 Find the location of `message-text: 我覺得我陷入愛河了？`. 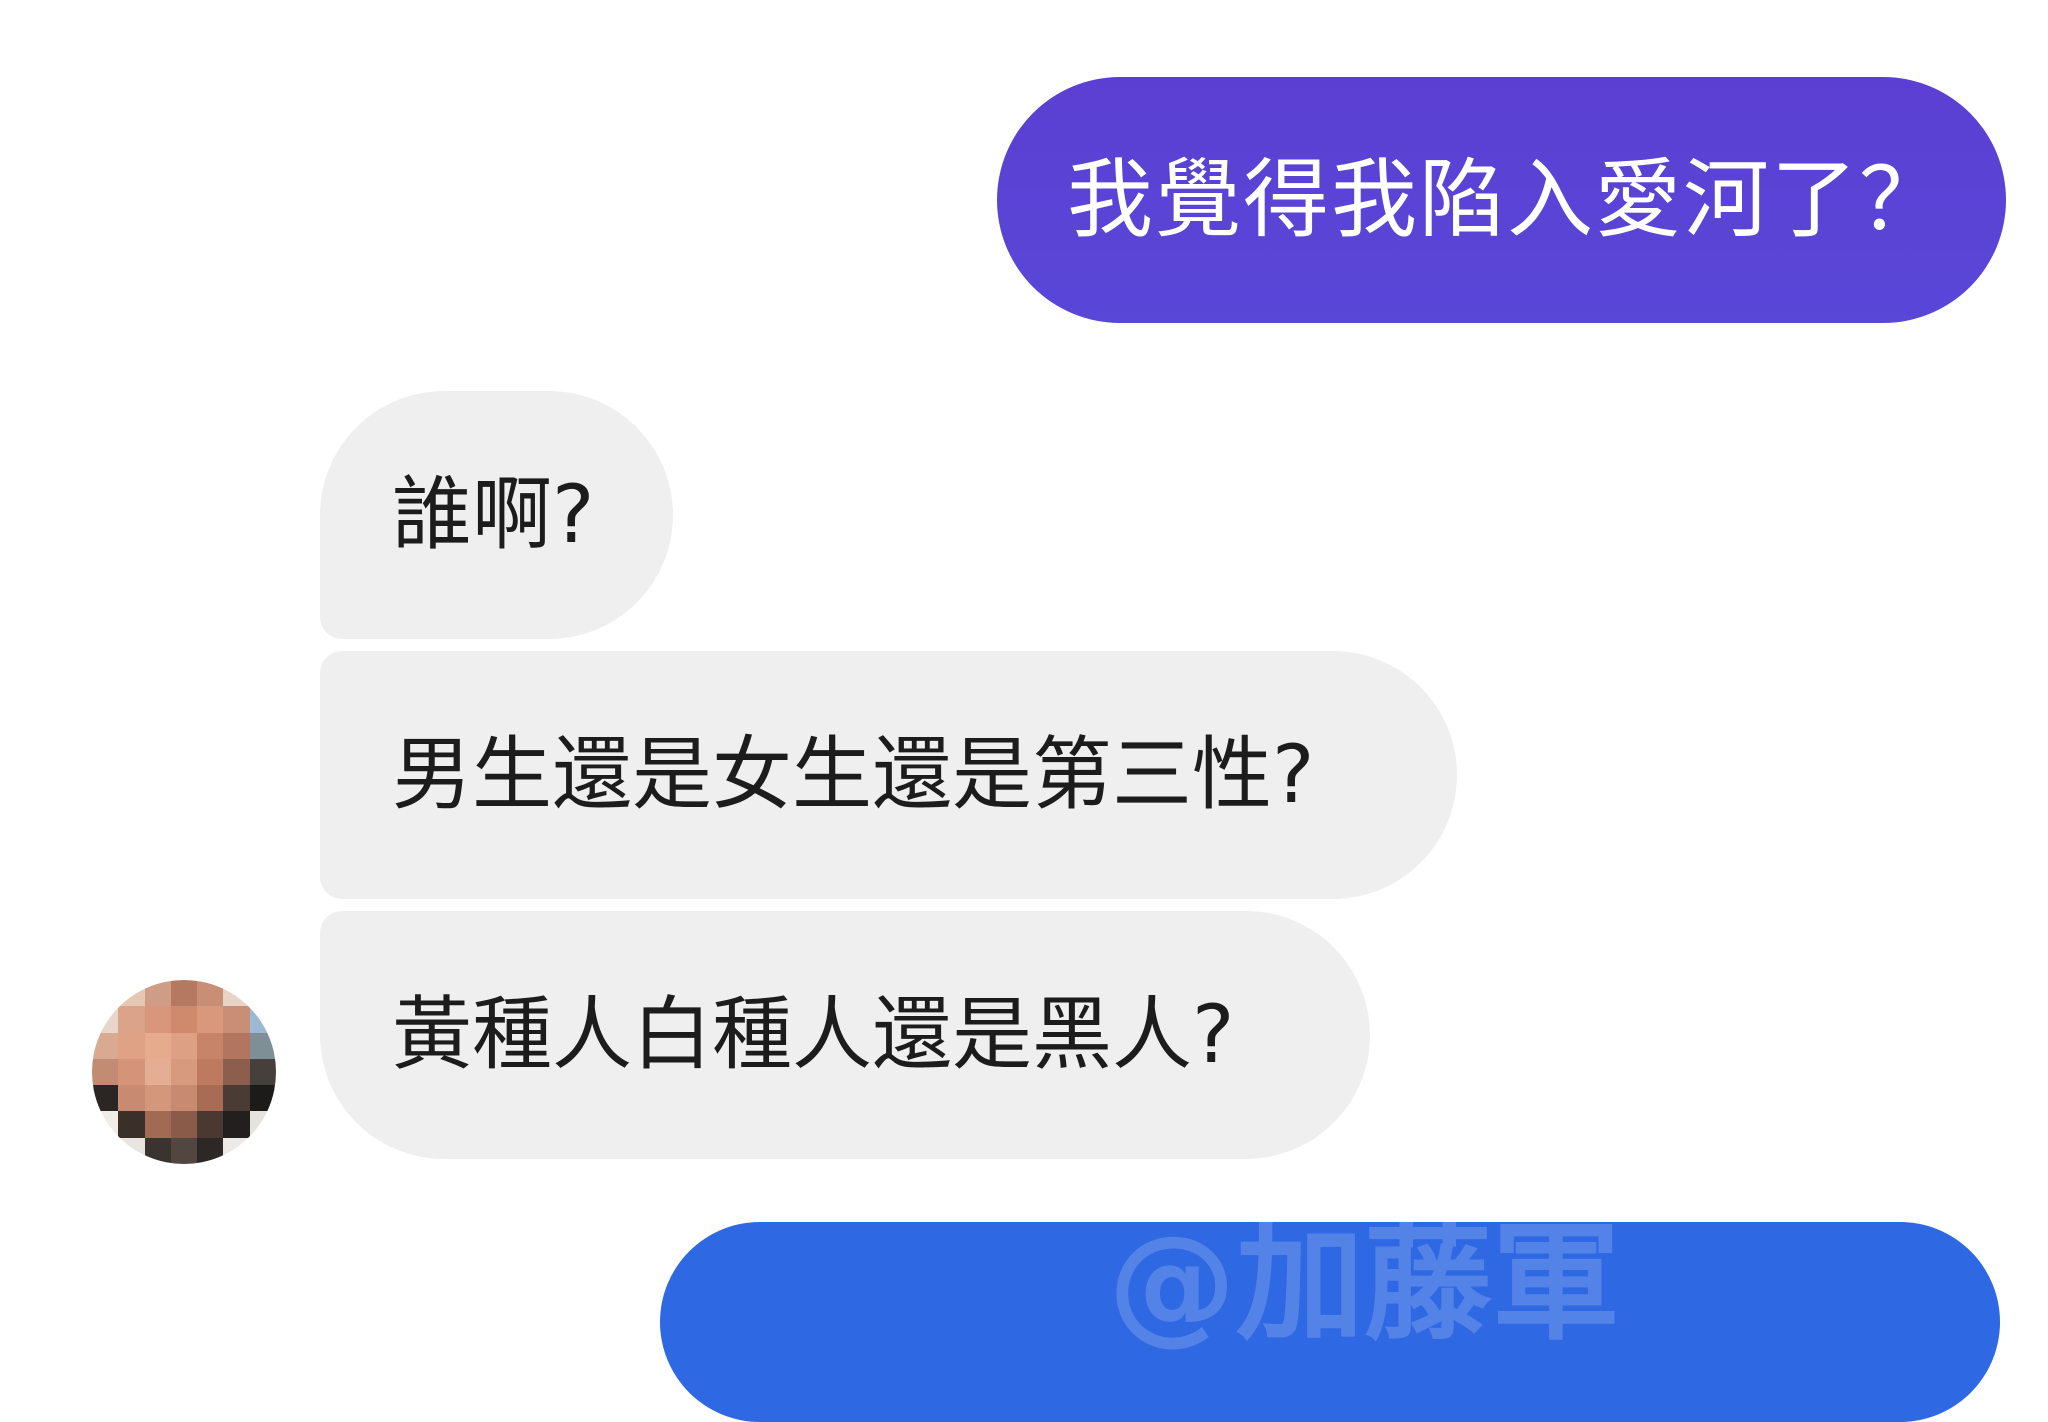

message-text: 我覺得我陷入愛河了？ is located at coordinates (1507, 200).